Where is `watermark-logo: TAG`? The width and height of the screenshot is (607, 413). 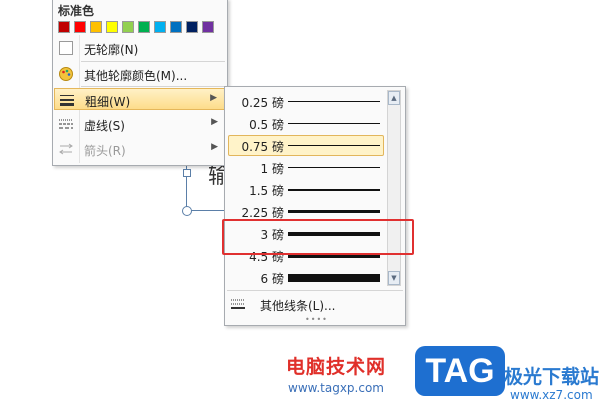
watermark-logo: TAG is located at coordinates (460, 371).